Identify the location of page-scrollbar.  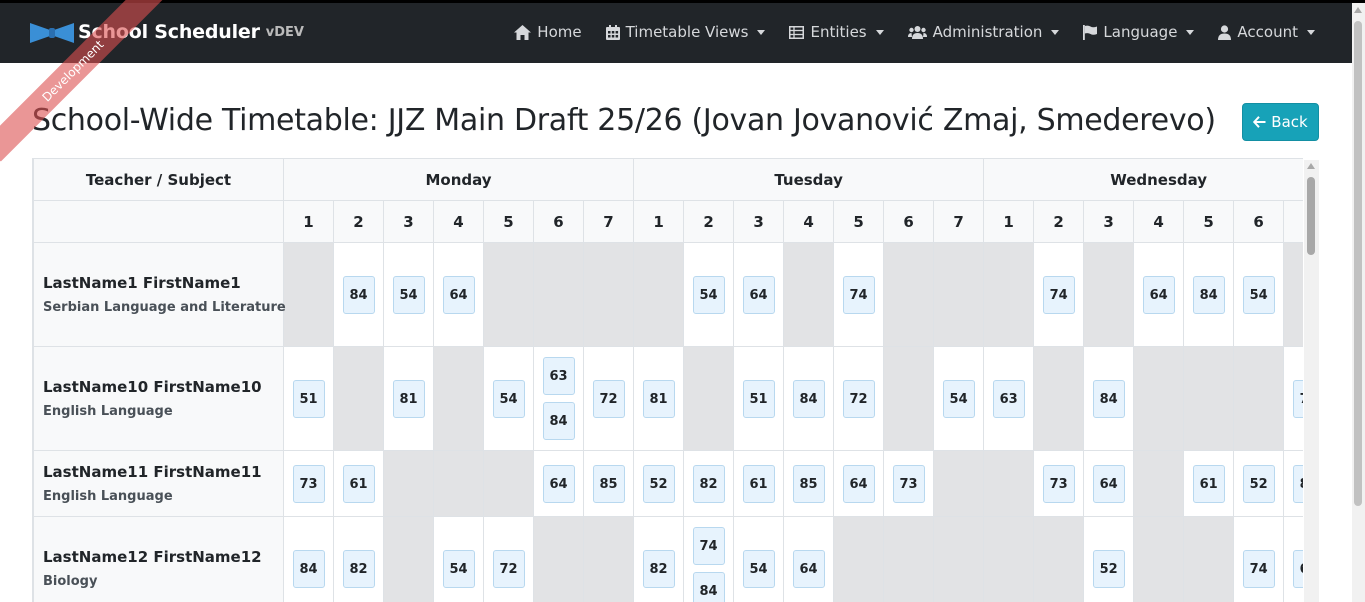
(1358, 302).